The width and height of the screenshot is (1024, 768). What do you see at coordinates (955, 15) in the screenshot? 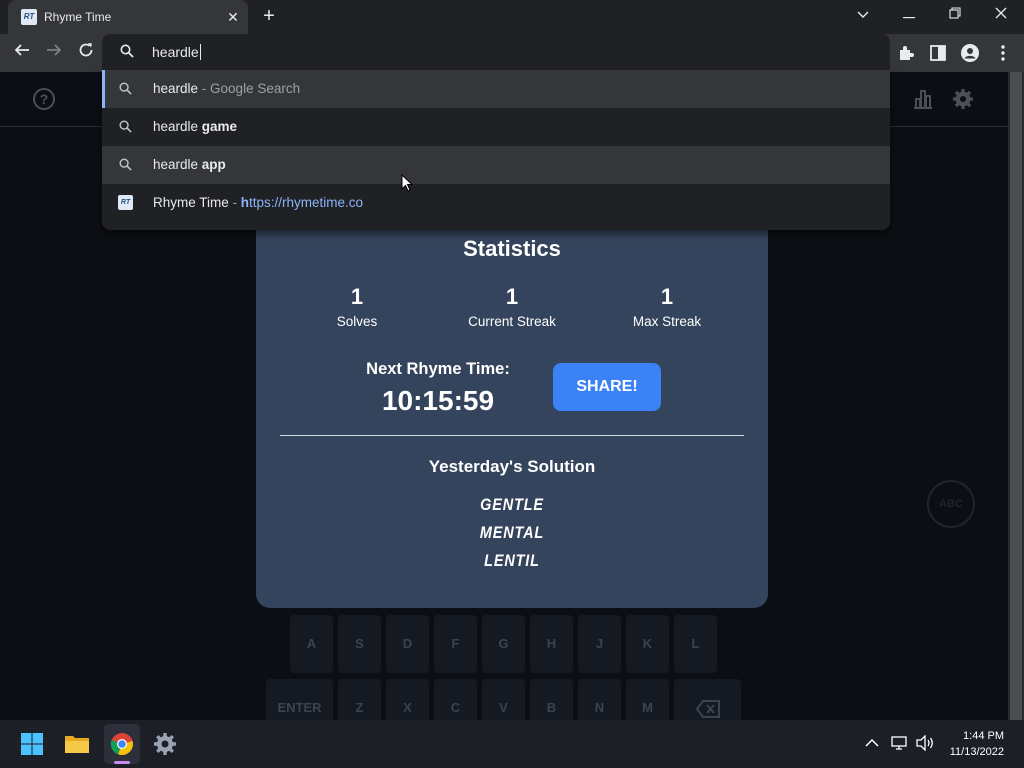
I see `restore-icon` at bounding box center [955, 15].